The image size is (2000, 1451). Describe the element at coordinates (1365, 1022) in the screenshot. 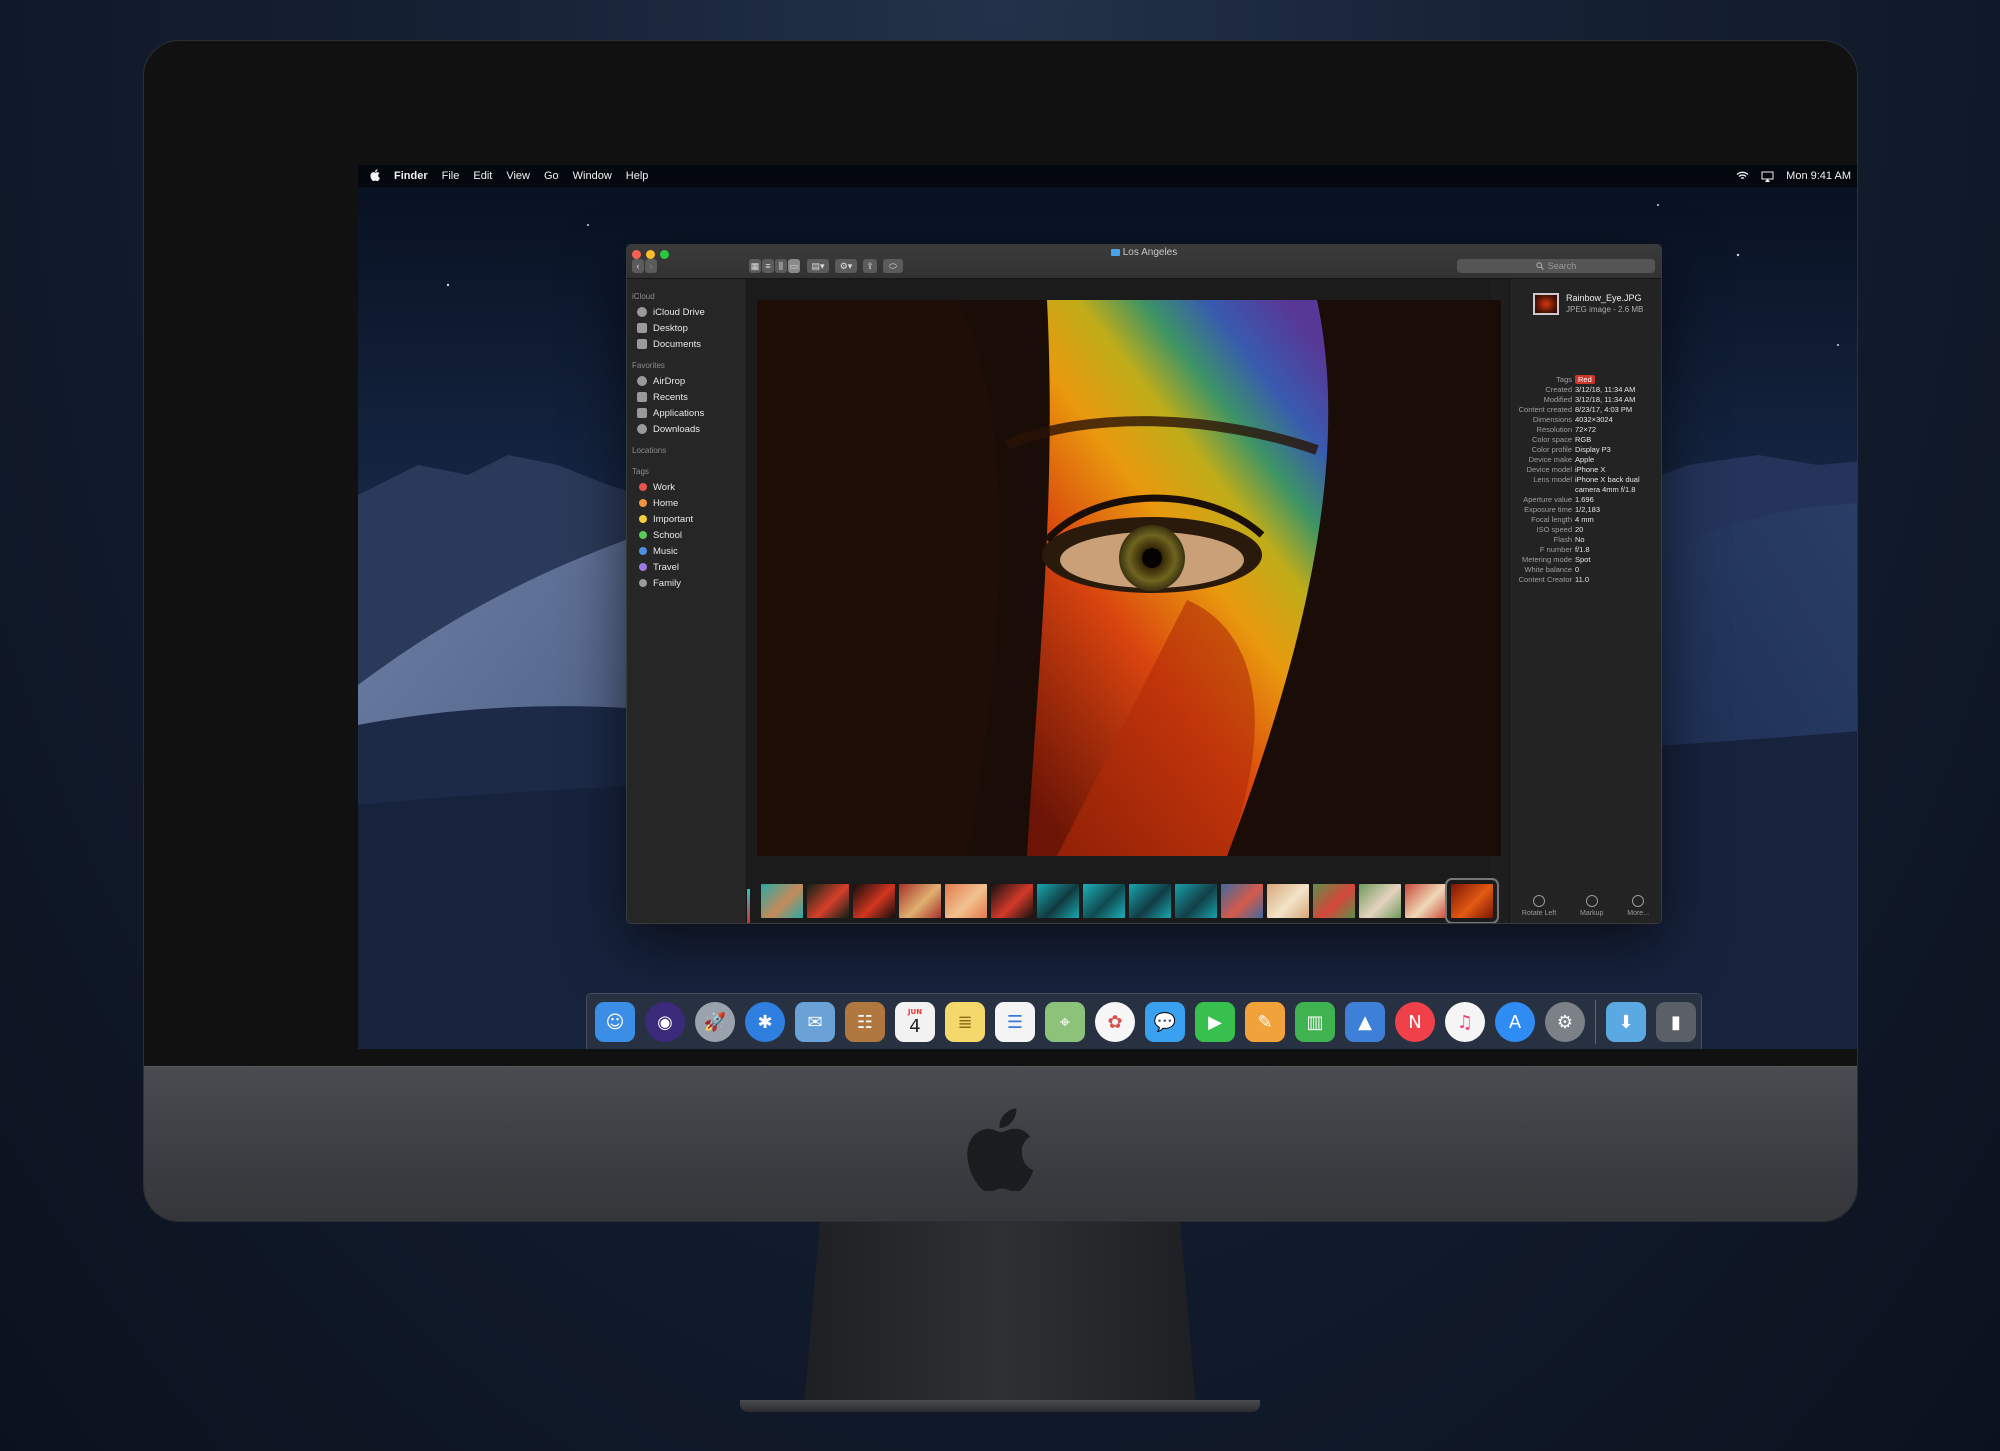

I see `keynote-icon: ▲` at that location.